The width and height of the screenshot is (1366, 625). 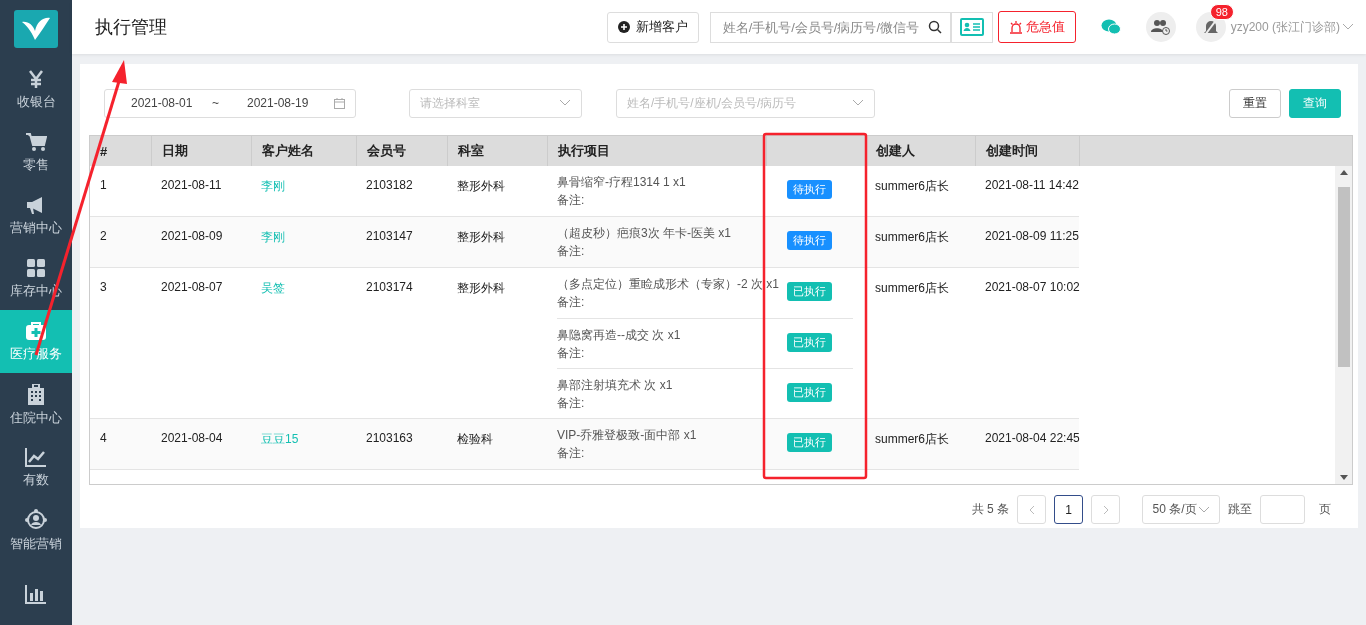 I want to click on end-date: 2021-08-19, so click(x=278, y=103).